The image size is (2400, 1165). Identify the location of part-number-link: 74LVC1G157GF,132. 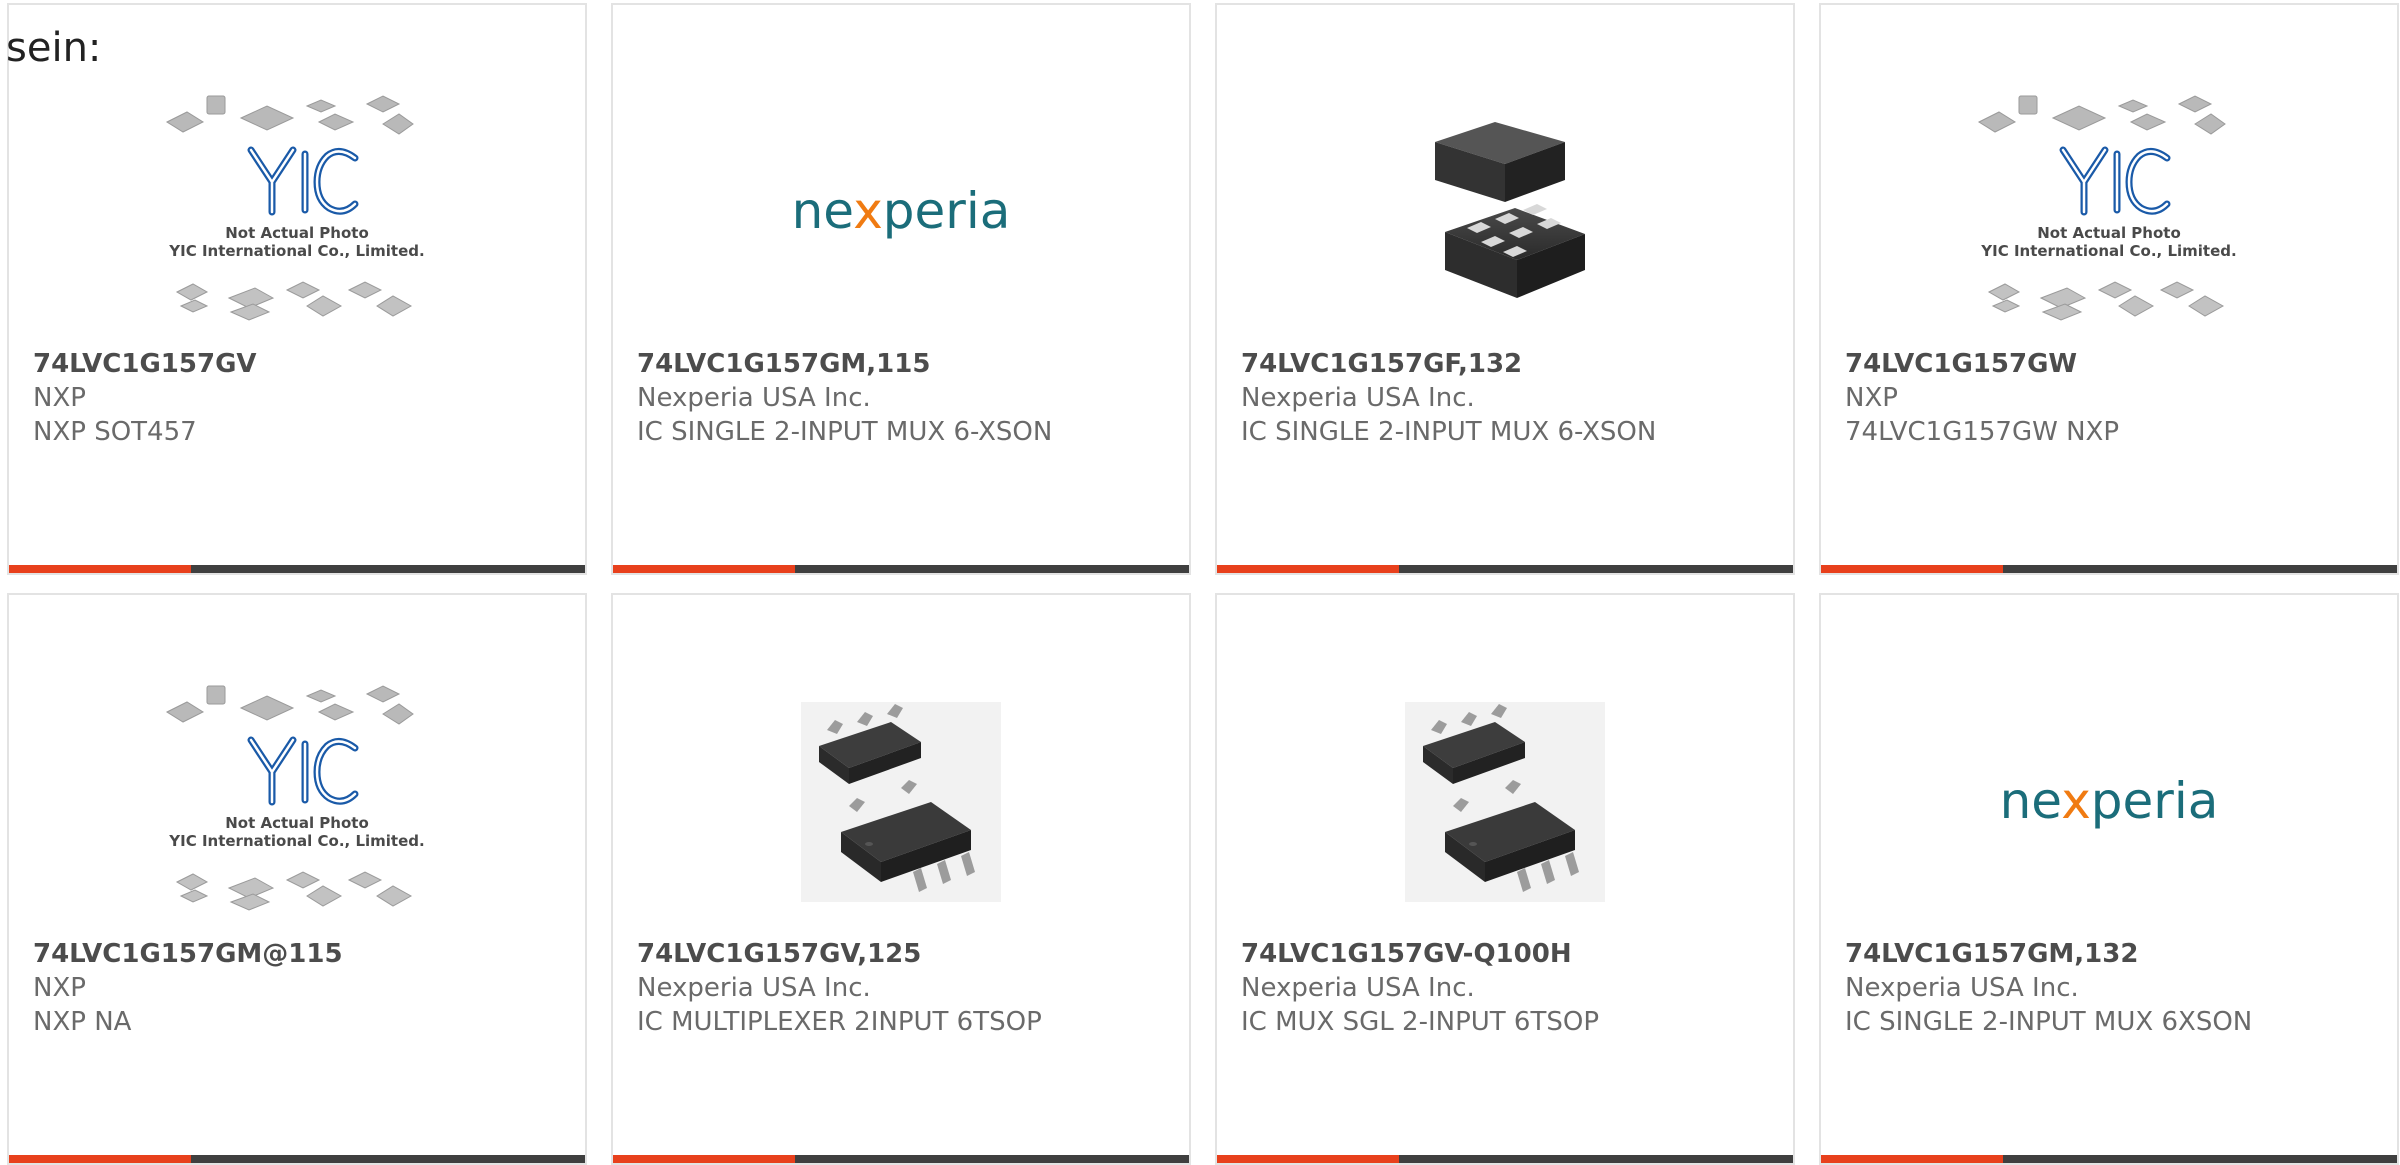
(1512, 364).